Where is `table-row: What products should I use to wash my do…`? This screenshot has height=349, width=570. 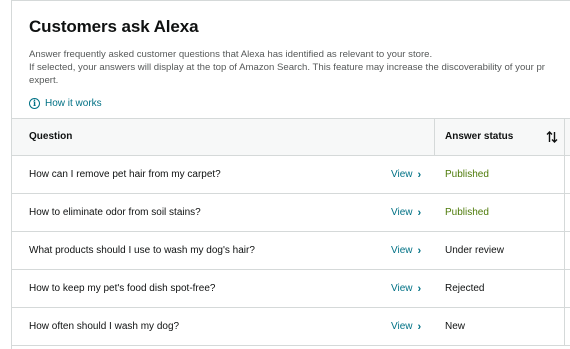 table-row: What products should I use to wash my do… is located at coordinates (291, 251).